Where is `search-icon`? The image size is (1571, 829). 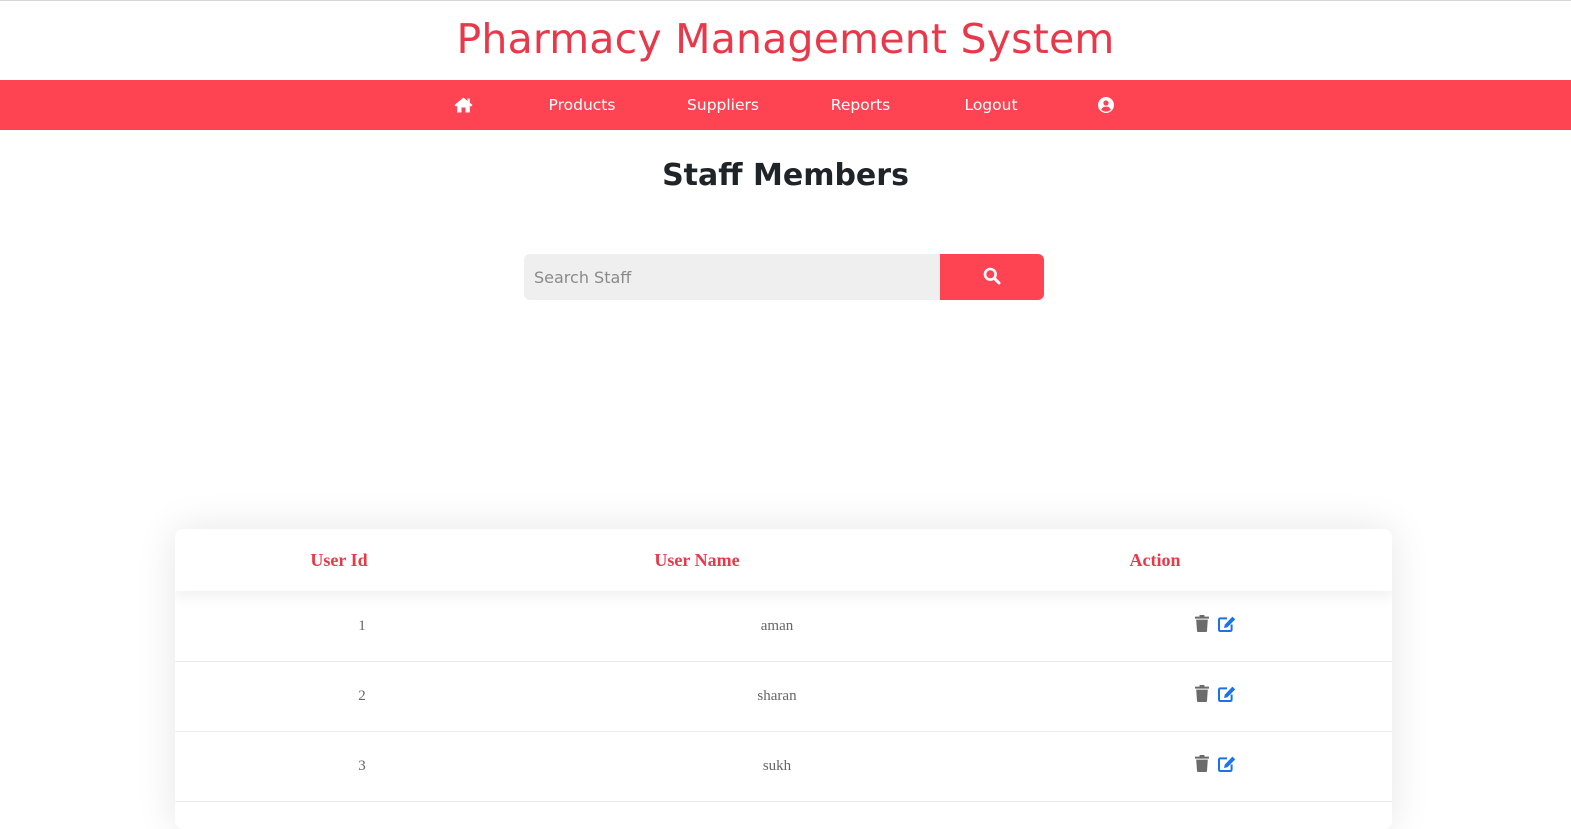
search-icon is located at coordinates (992, 277).